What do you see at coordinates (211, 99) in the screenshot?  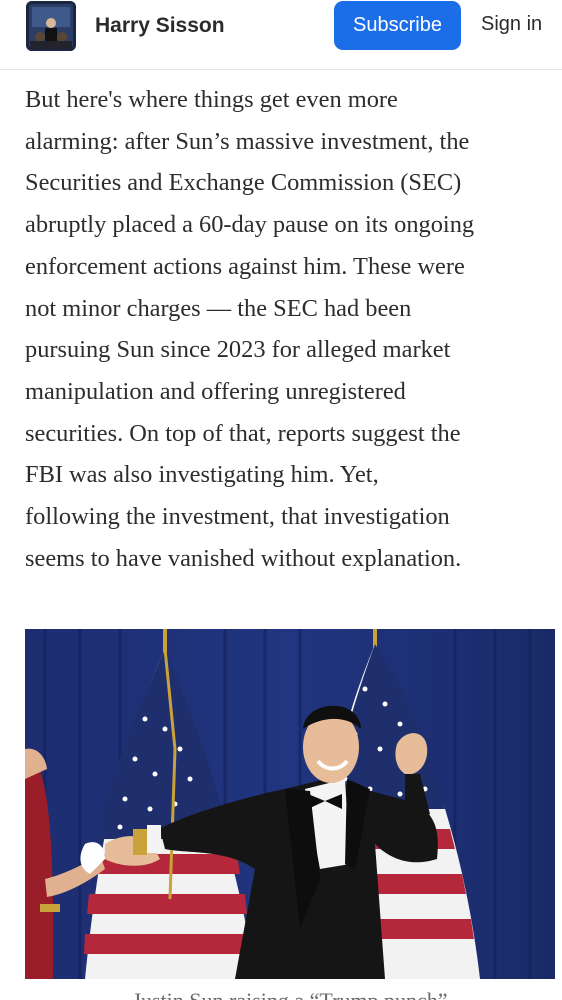 I see `paragraph-line: But here's where things get even more` at bounding box center [211, 99].